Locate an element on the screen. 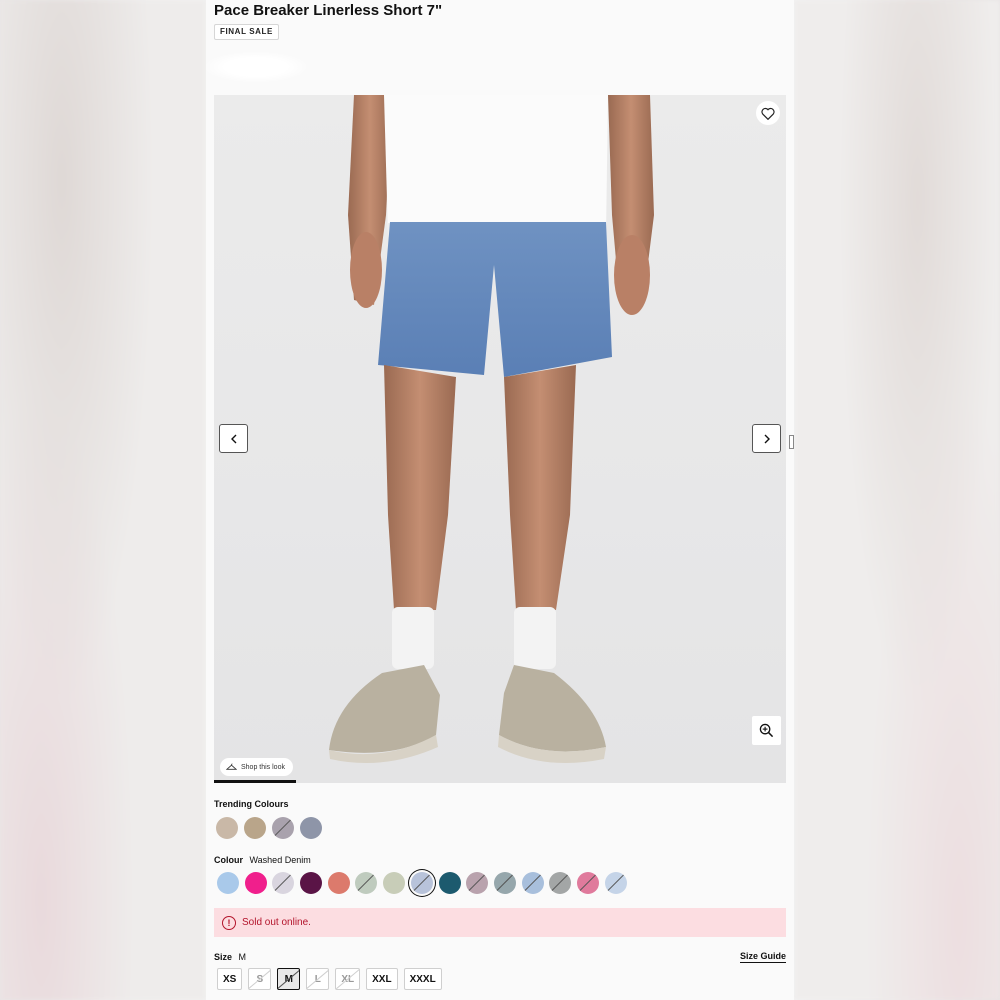 This screenshot has width=1000, height=1000. redacted-area is located at coordinates (256, 67).